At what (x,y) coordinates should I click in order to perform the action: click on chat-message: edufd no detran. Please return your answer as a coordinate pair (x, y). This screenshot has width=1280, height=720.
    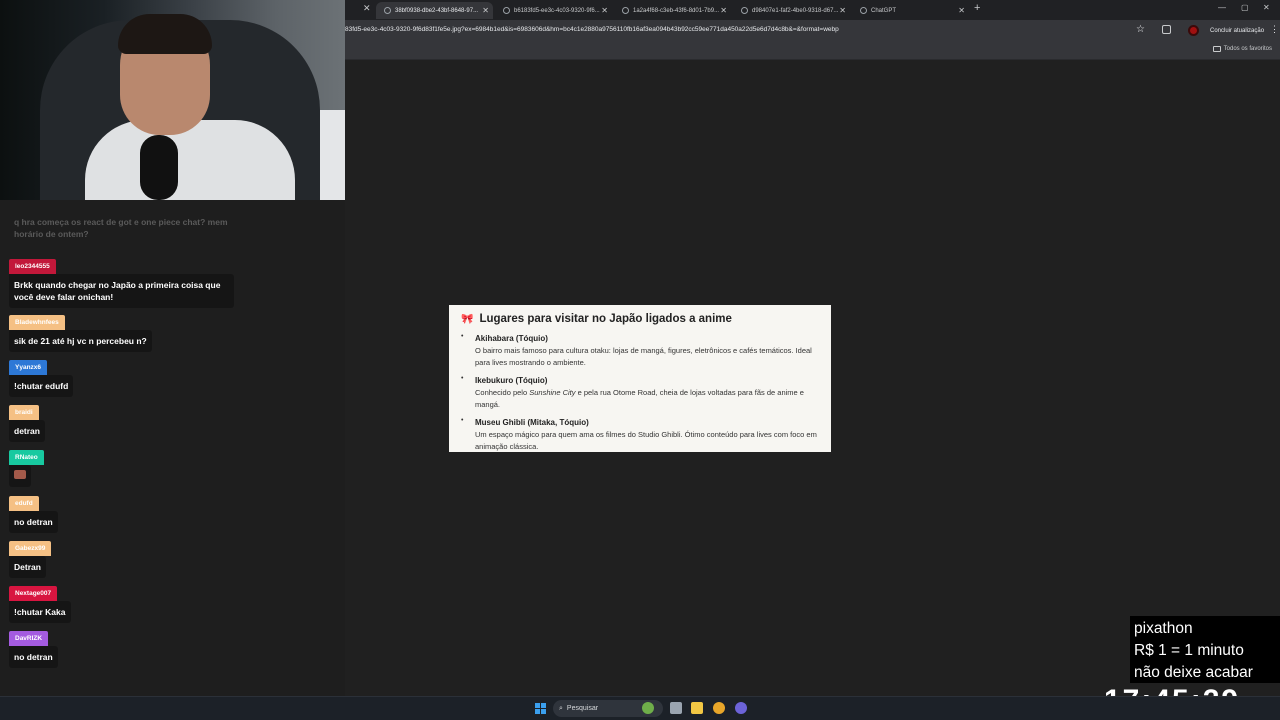
    Looking at the image, I should click on (33, 512).